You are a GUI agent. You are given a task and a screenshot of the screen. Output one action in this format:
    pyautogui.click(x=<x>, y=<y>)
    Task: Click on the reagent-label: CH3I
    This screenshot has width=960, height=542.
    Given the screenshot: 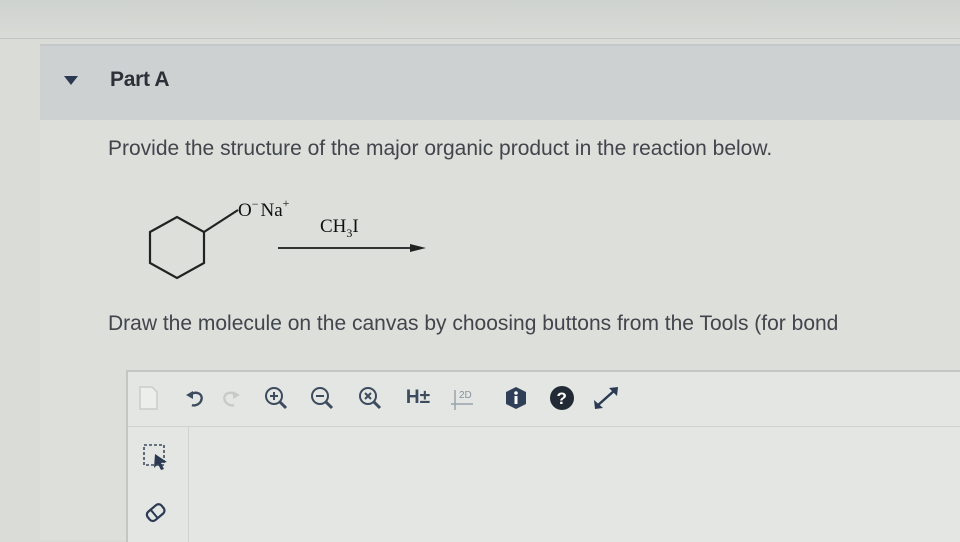 What is the action you would take?
    pyautogui.click(x=339, y=228)
    